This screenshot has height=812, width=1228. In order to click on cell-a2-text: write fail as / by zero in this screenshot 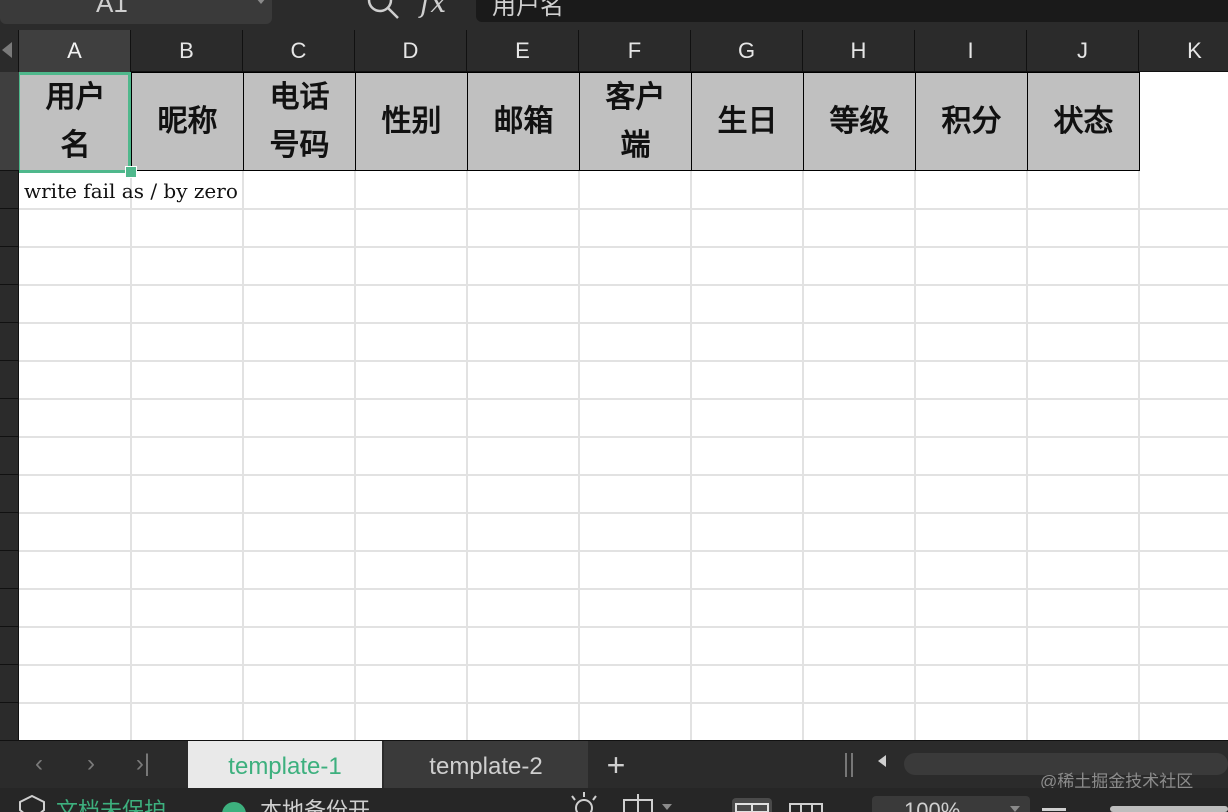, I will do `click(131, 191)`.